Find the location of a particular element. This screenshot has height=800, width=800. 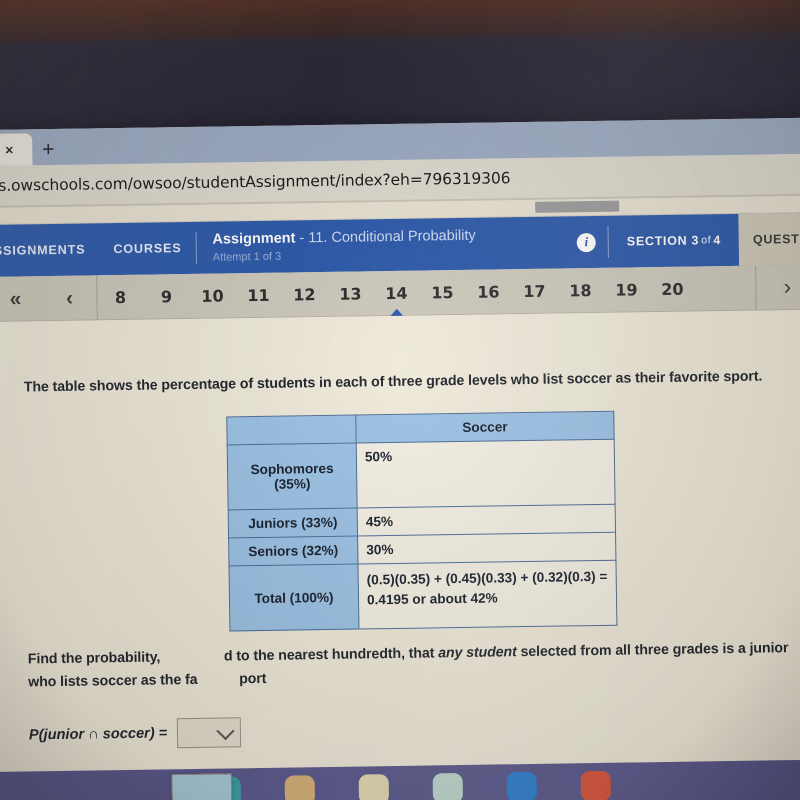

table-value-cell: 45% is located at coordinates (486, 520).